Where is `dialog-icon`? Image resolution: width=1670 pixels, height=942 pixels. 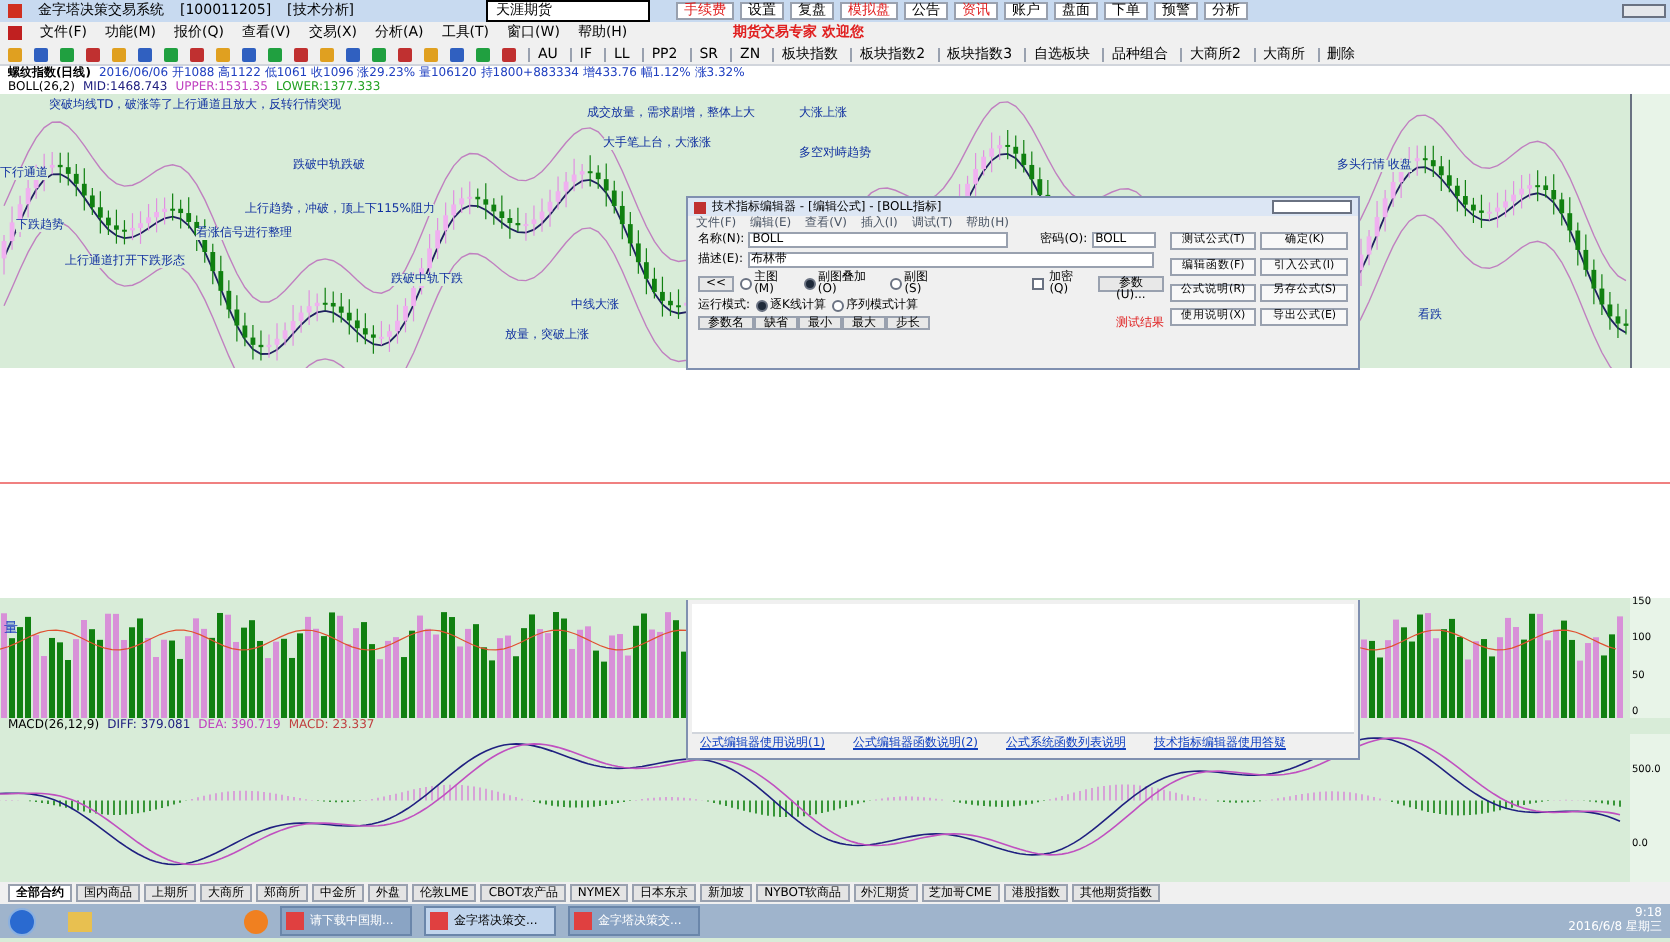
dialog-icon is located at coordinates (700, 207).